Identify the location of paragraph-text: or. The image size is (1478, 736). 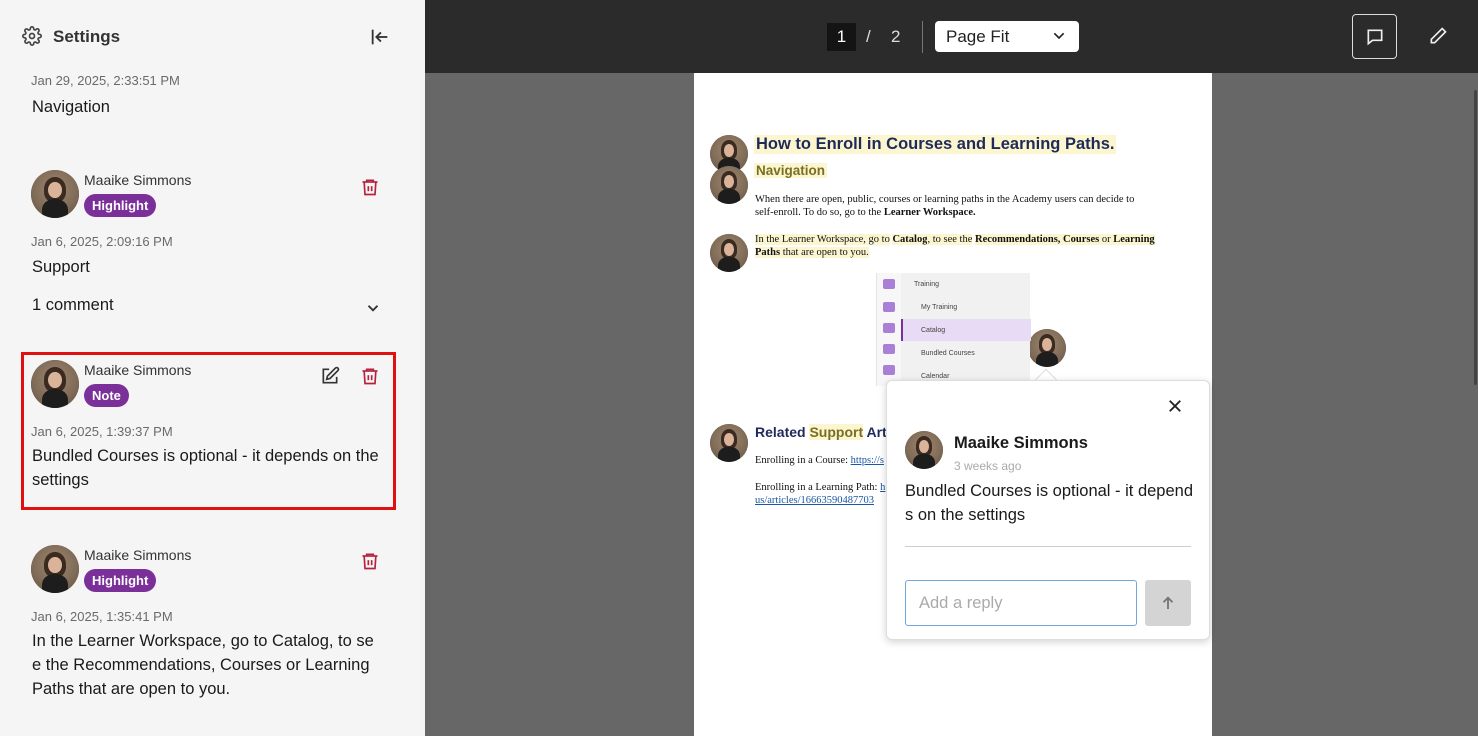
(1106, 239).